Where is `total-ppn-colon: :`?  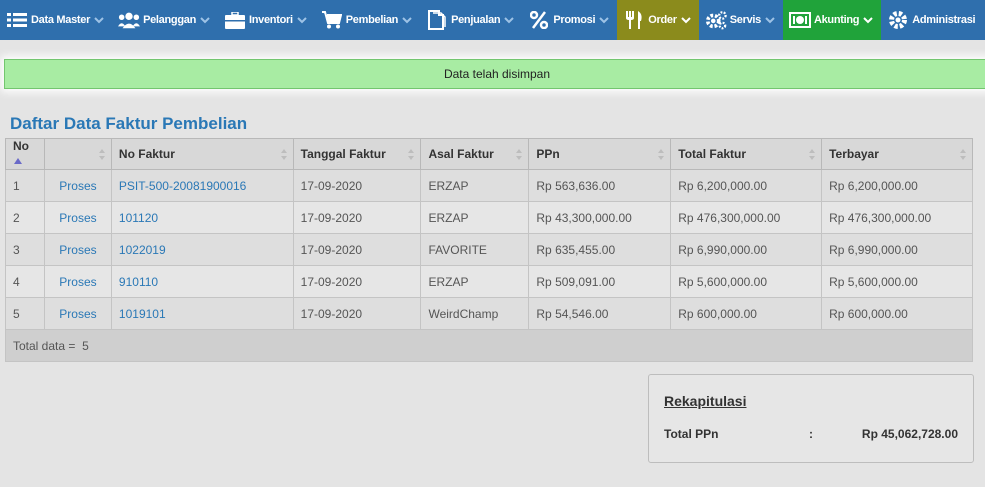 total-ppn-colon: : is located at coordinates (811, 434).